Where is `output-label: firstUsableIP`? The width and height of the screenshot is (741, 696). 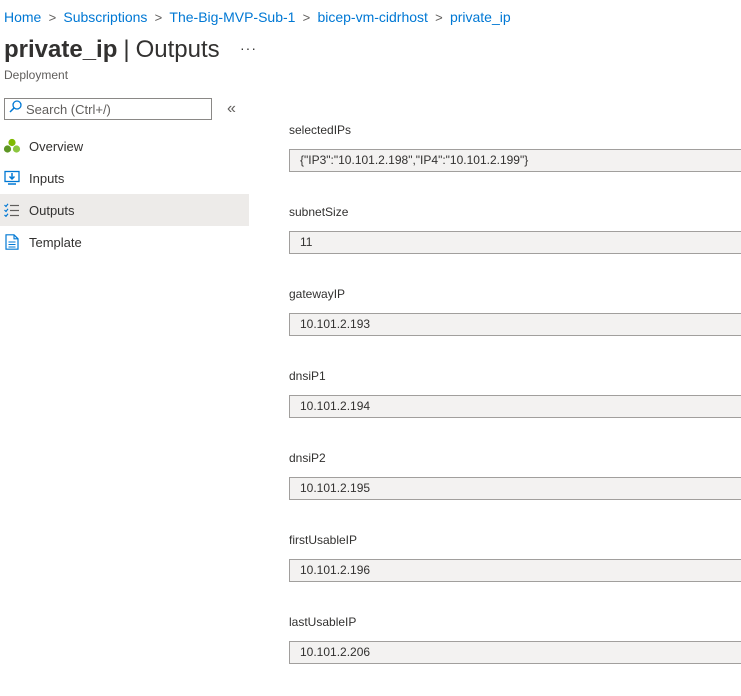
output-label: firstUsableIP is located at coordinates (323, 540).